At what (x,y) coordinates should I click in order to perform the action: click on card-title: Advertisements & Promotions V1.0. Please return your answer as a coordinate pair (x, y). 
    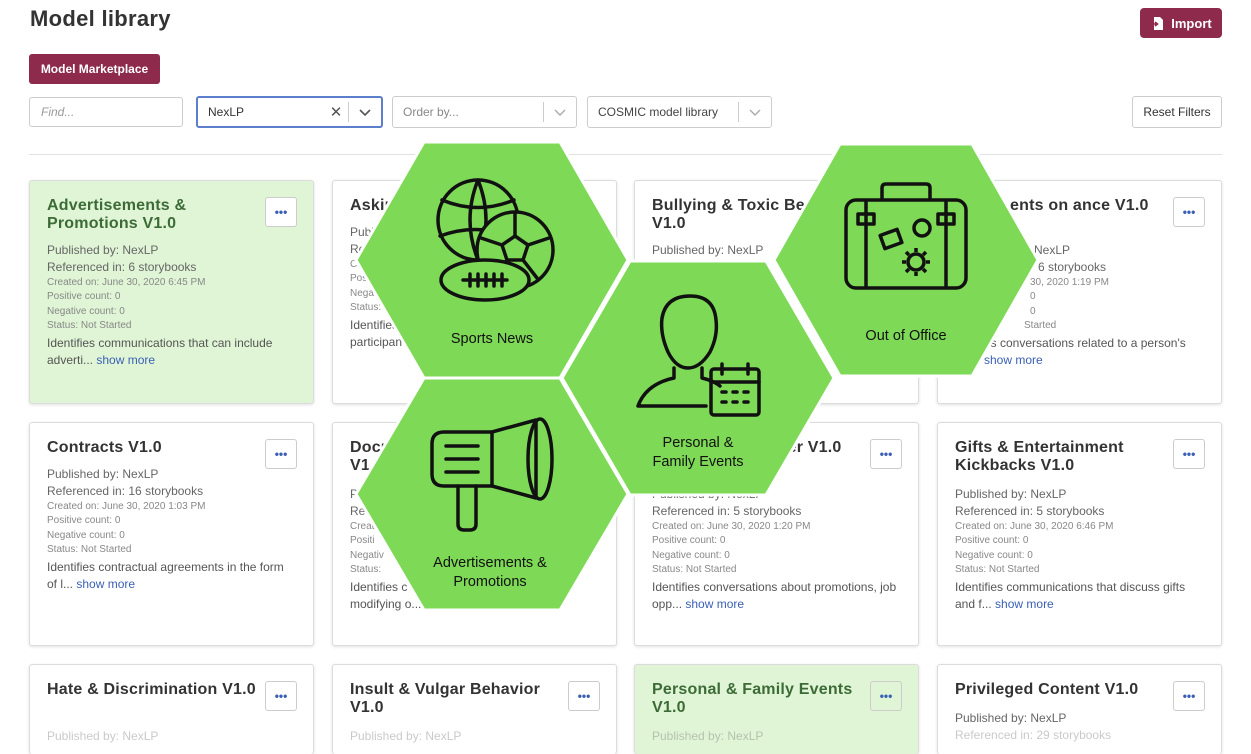
    Looking at the image, I should click on (117, 214).